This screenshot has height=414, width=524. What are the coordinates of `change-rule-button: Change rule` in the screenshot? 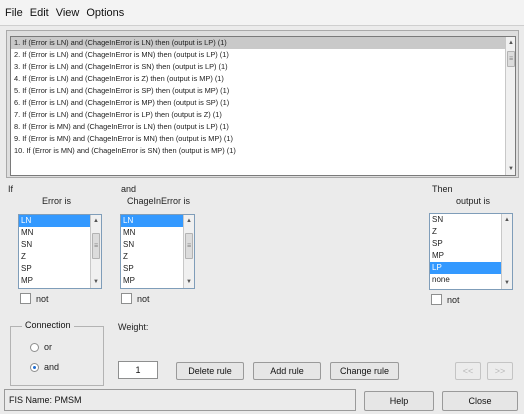 It's located at (364, 371).